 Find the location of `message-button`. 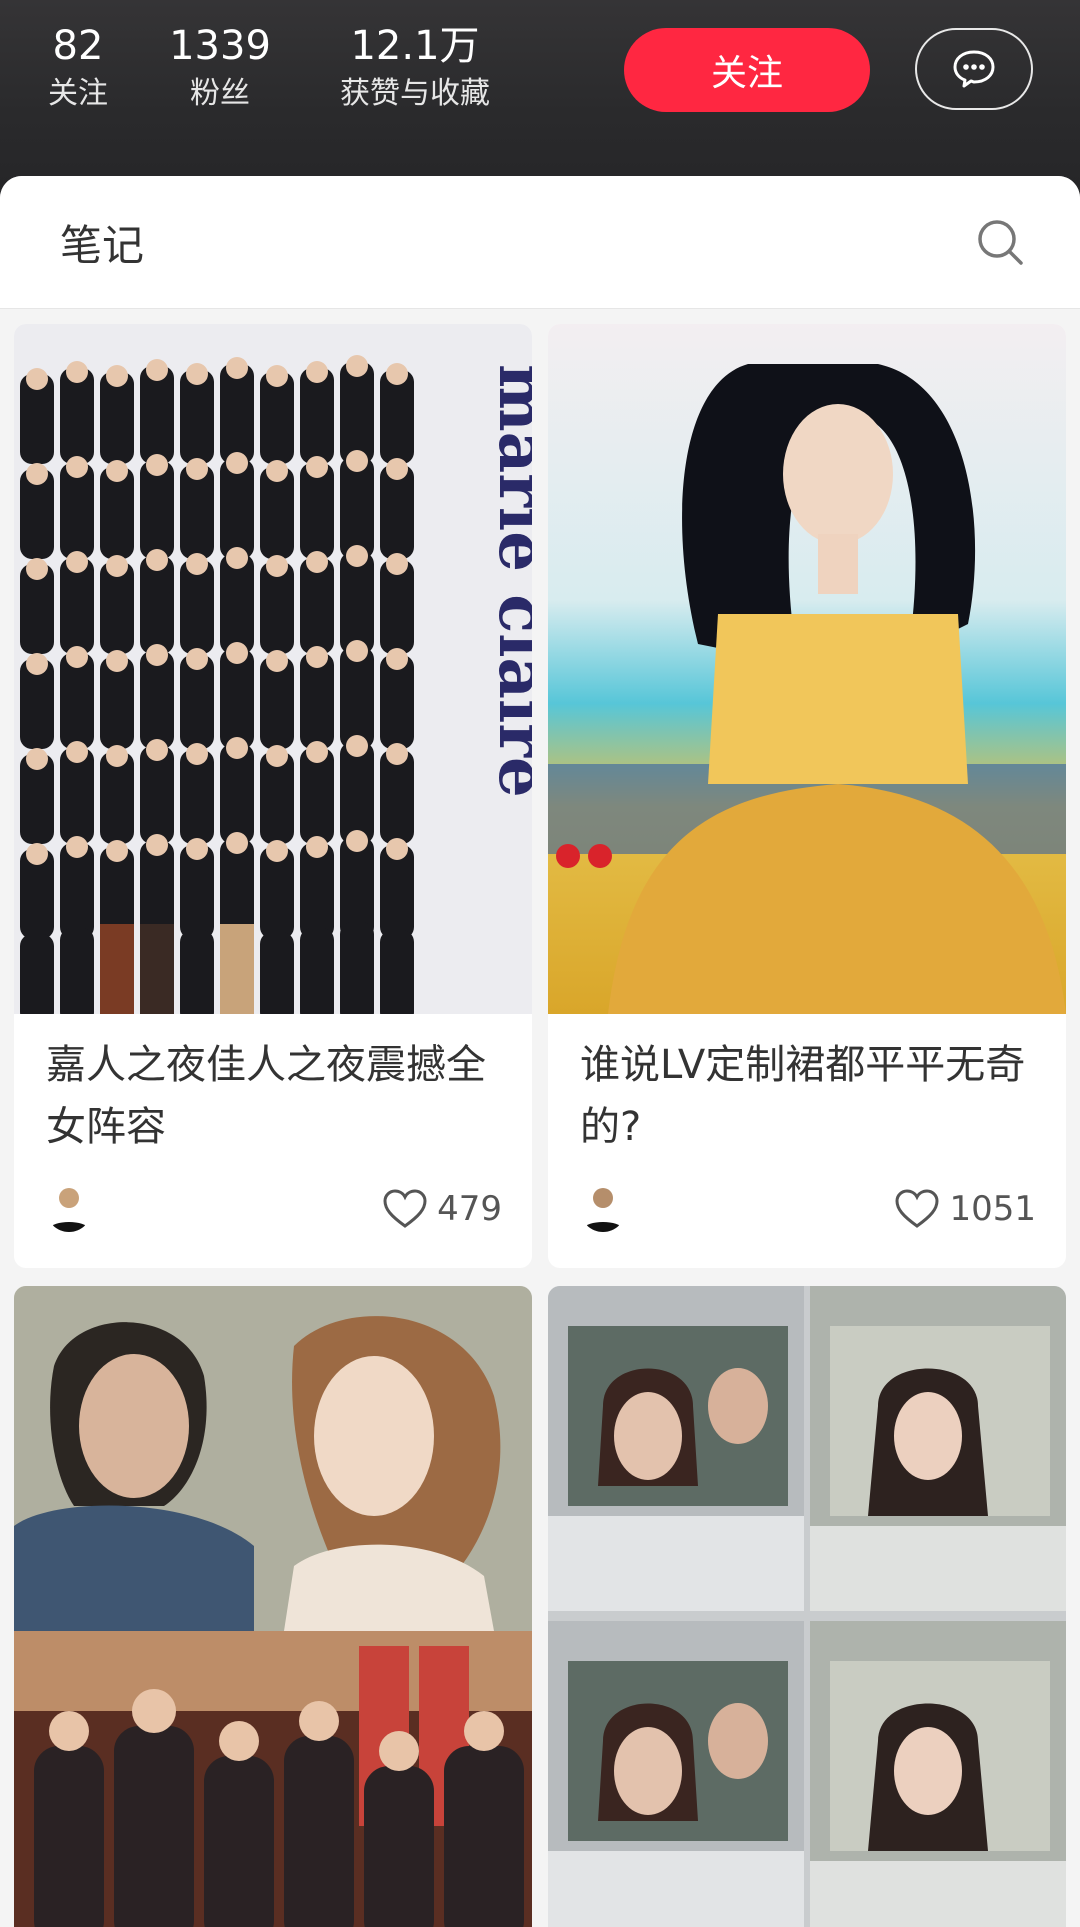

message-button is located at coordinates (974, 69).